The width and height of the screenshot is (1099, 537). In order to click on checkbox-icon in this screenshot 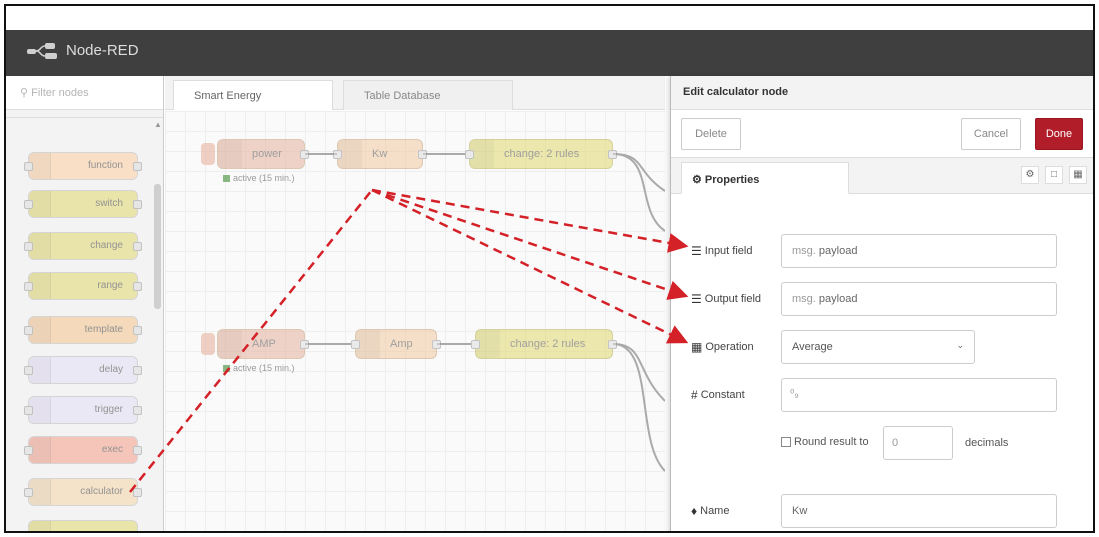, I will do `click(786, 442)`.